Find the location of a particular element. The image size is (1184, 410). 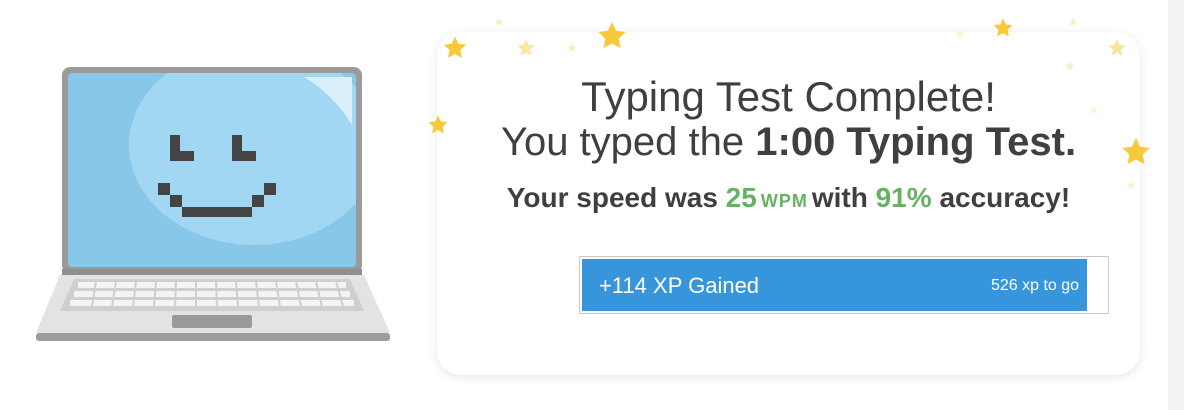

test-summary: You typed the 1:00 Typing Test. is located at coordinates (788, 142).